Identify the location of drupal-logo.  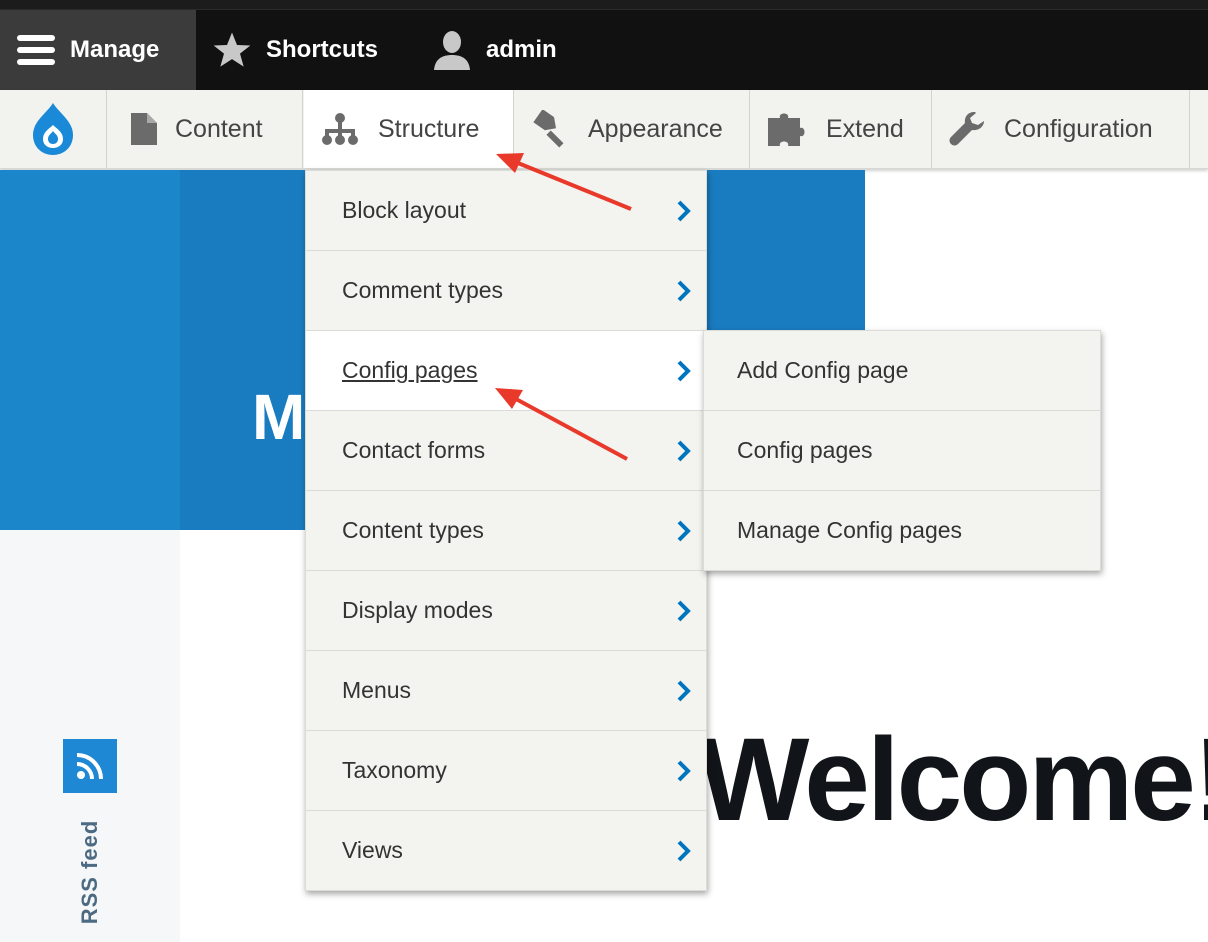
(53, 129).